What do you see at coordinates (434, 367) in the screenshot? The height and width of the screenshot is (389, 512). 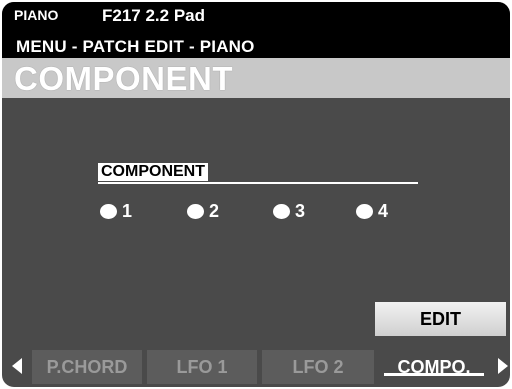 I see `tab-compo: COMPO.` at bounding box center [434, 367].